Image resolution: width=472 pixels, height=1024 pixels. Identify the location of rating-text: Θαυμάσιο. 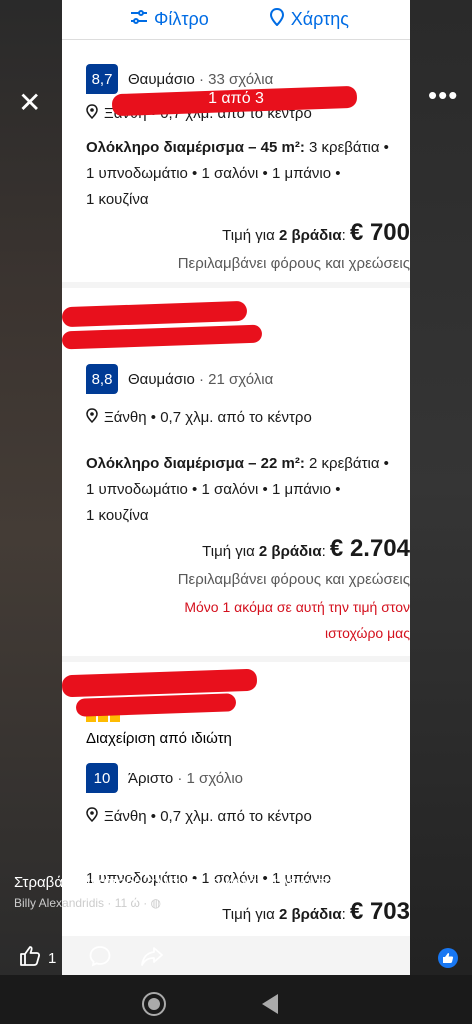
(161, 379).